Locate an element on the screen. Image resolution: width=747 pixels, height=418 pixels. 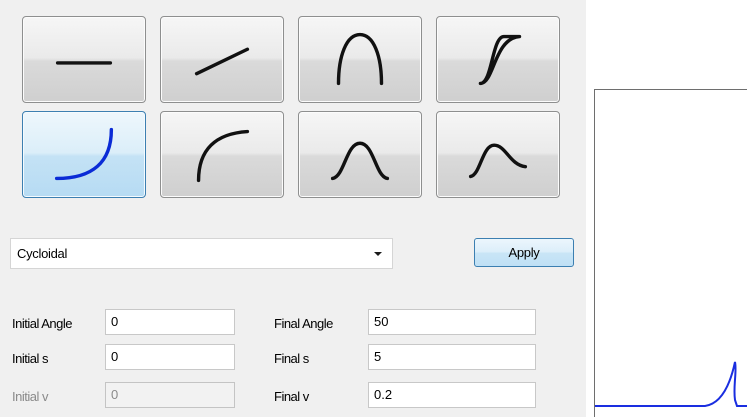
diagonal-line-button is located at coordinates (222, 59).